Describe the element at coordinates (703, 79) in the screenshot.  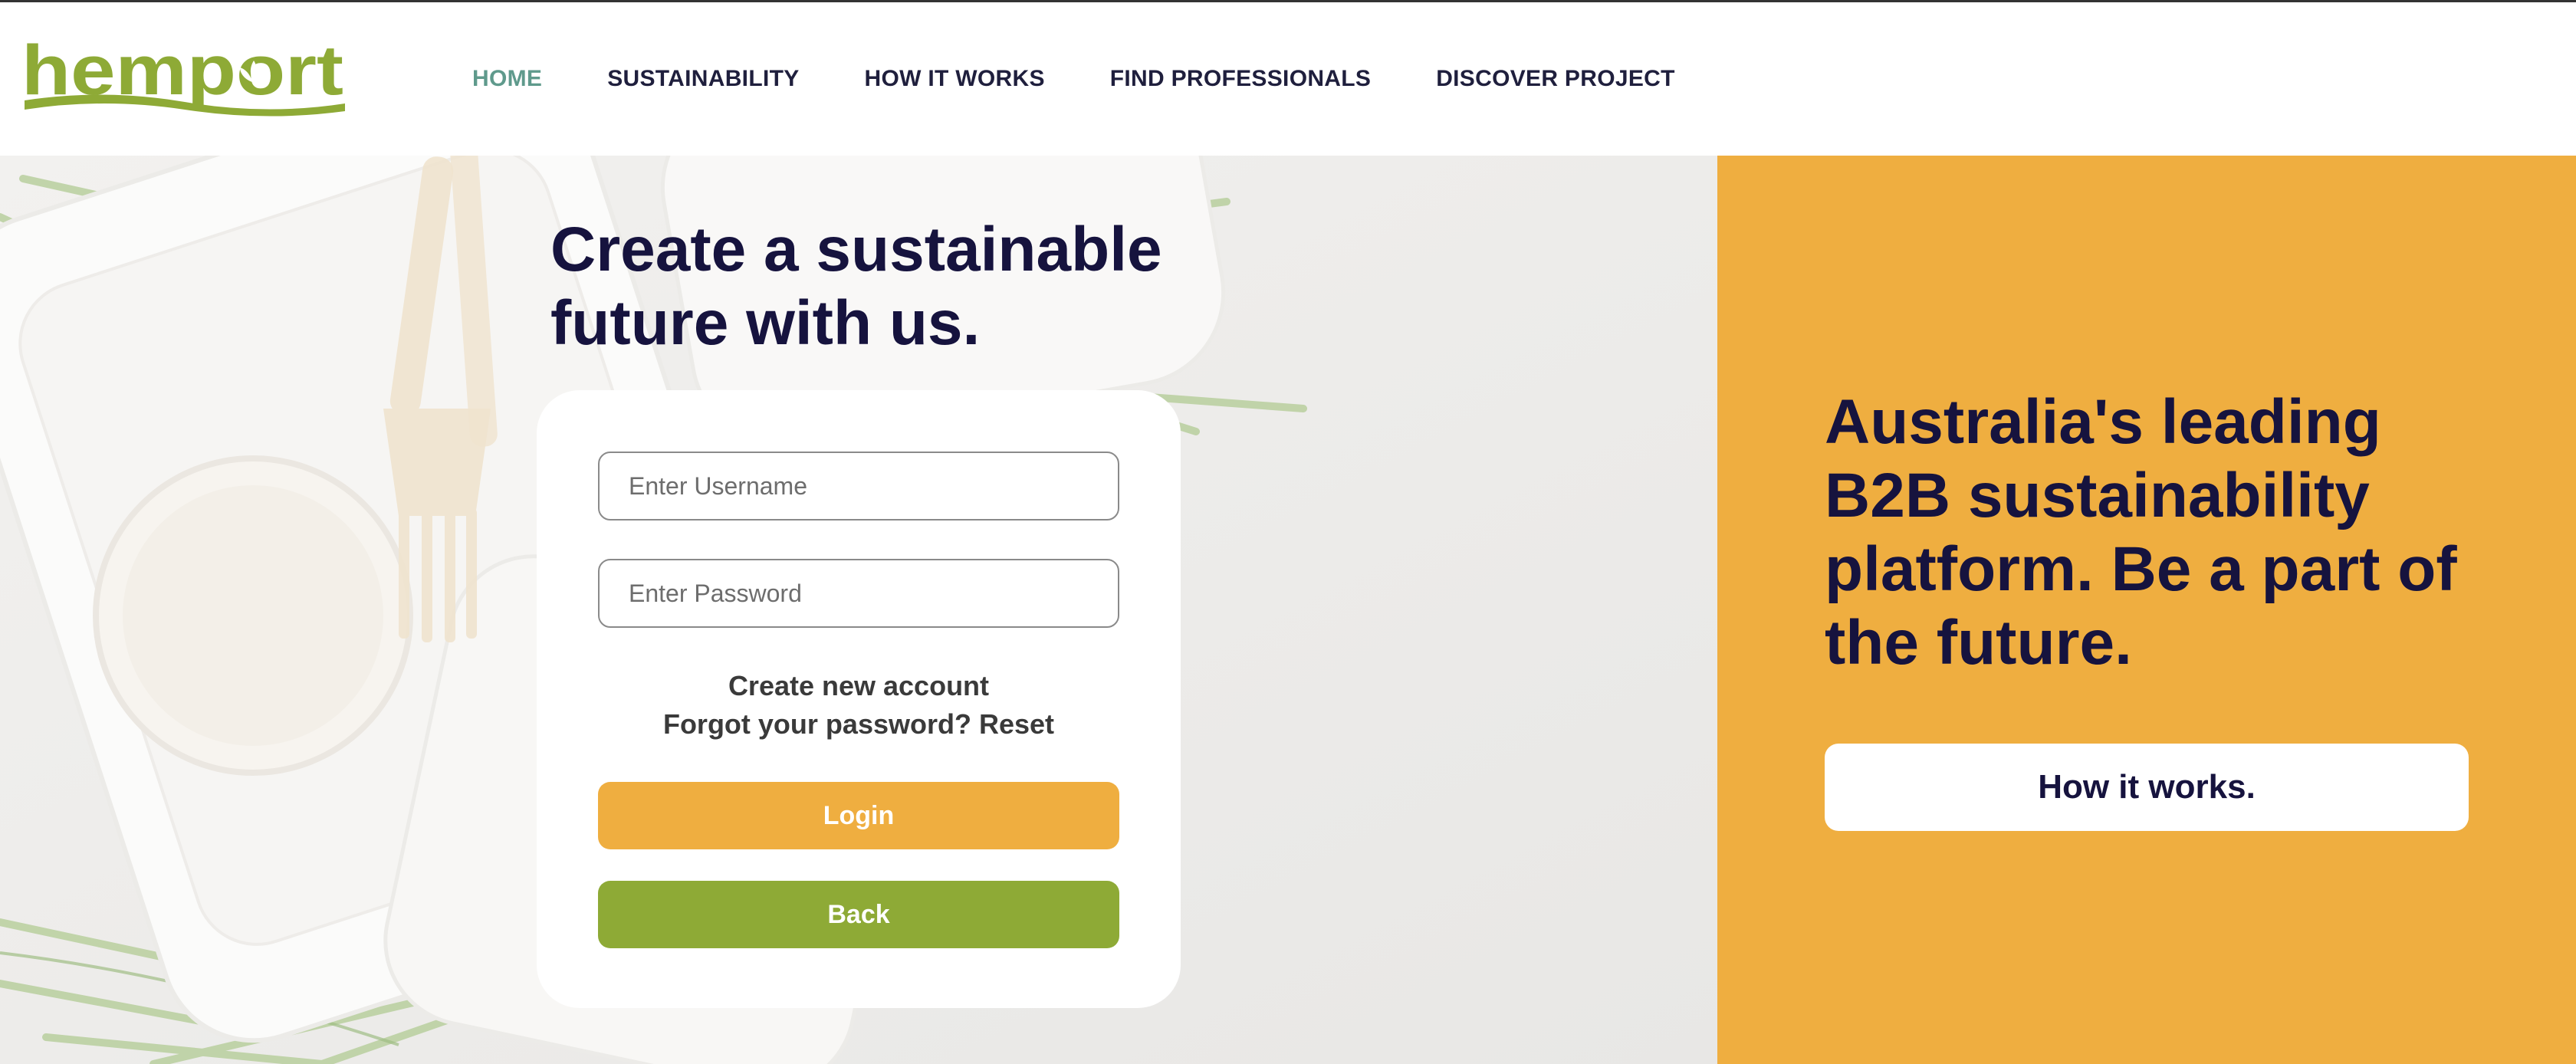
I see `nav-sustainability: SUSTAINABILITY` at that location.